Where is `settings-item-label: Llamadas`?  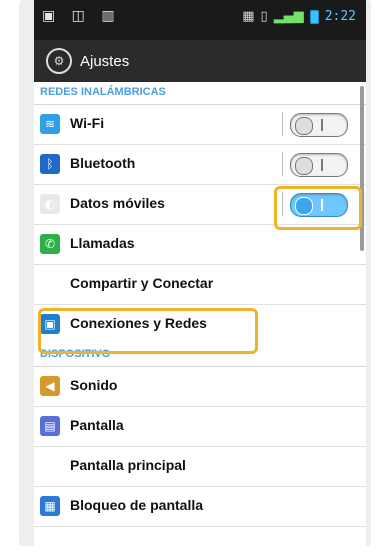 settings-item-label: Llamadas is located at coordinates (102, 243).